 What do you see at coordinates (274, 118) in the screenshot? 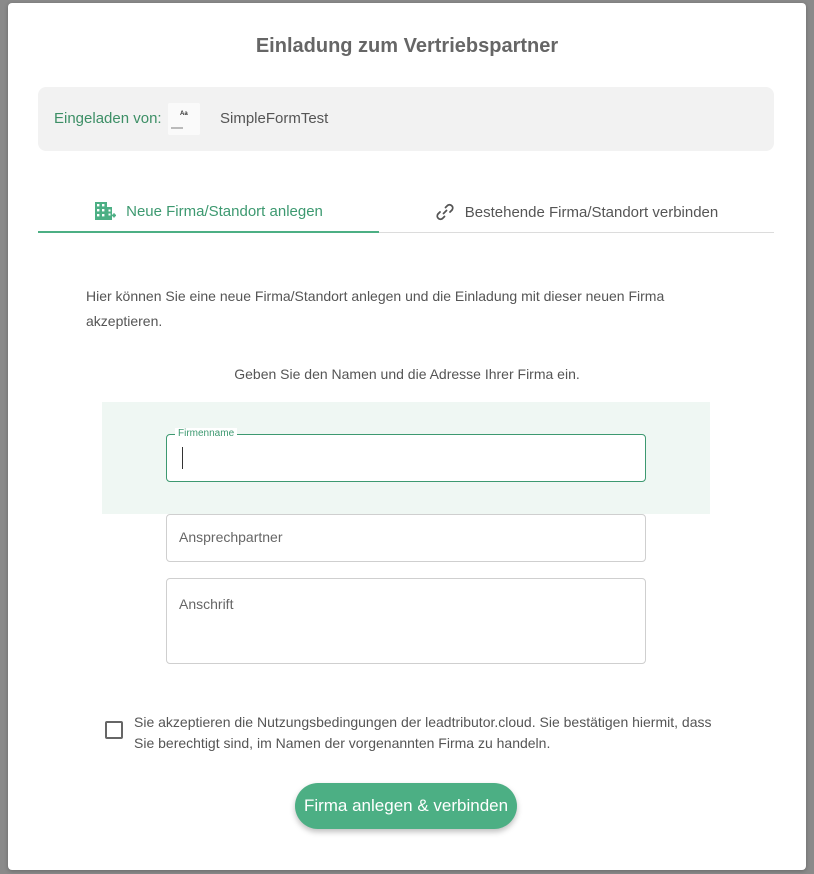
I see `inviter-name: SimpleFormTest` at bounding box center [274, 118].